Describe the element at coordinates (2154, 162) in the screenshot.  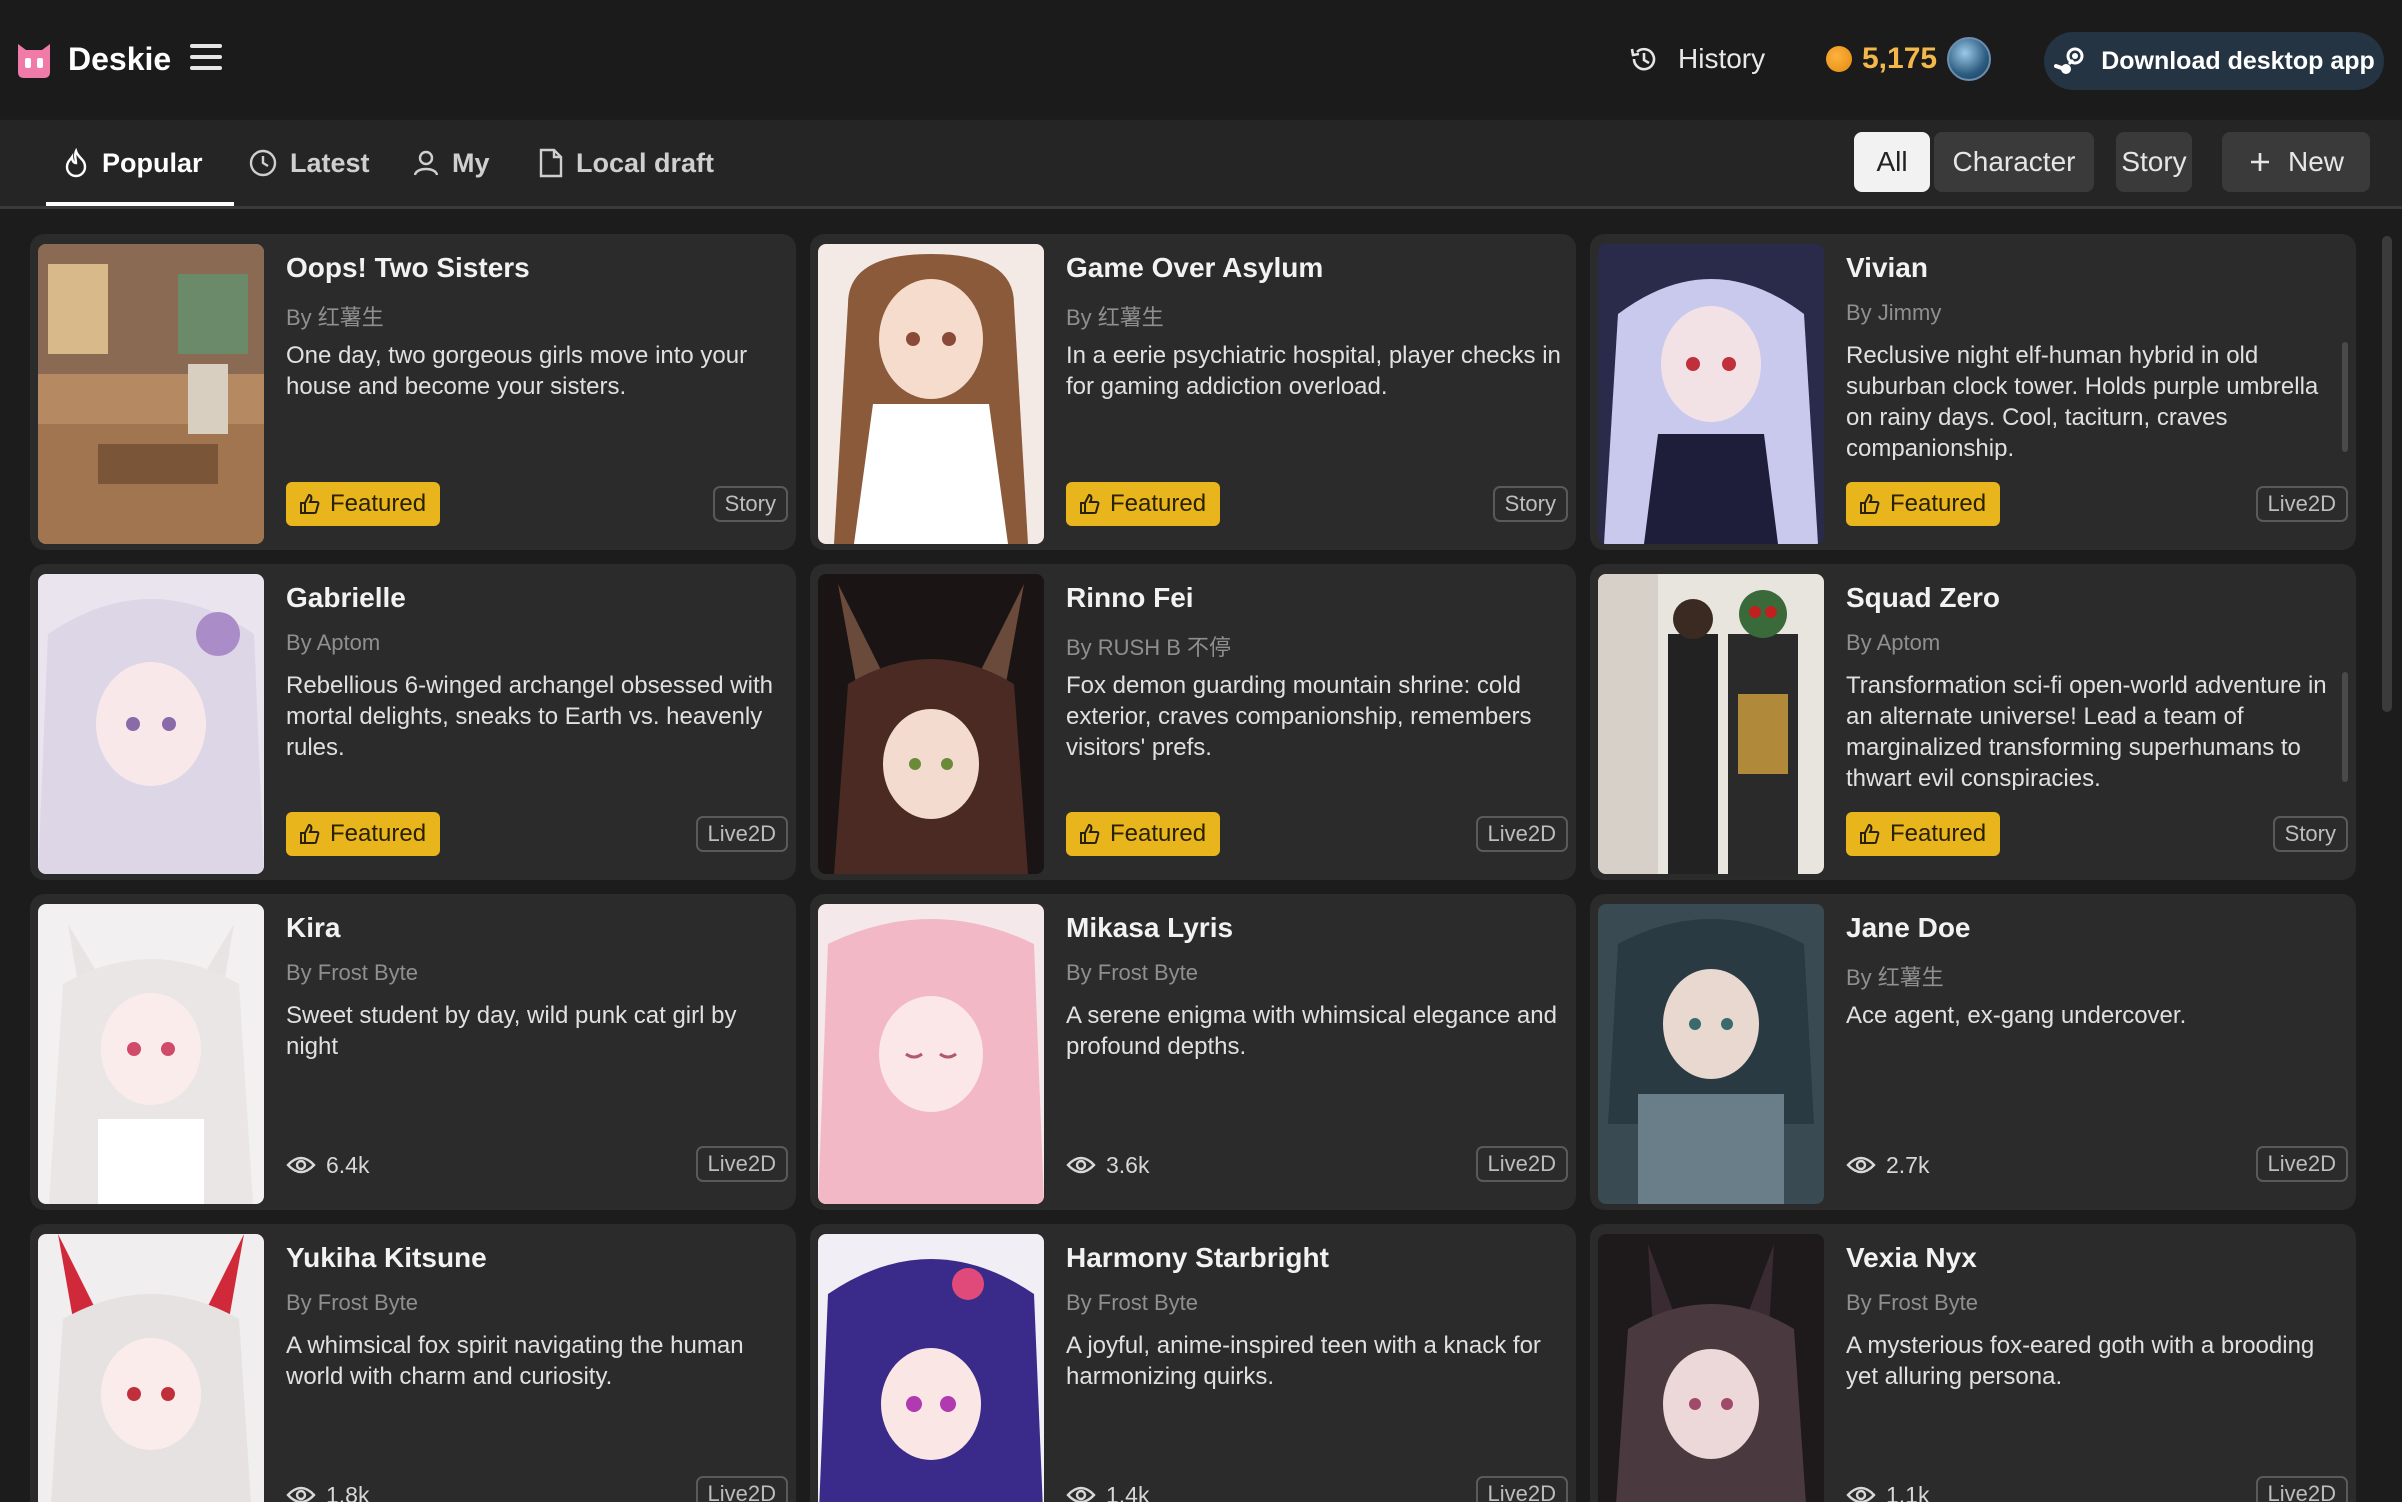
I see `filter-story: Story` at that location.